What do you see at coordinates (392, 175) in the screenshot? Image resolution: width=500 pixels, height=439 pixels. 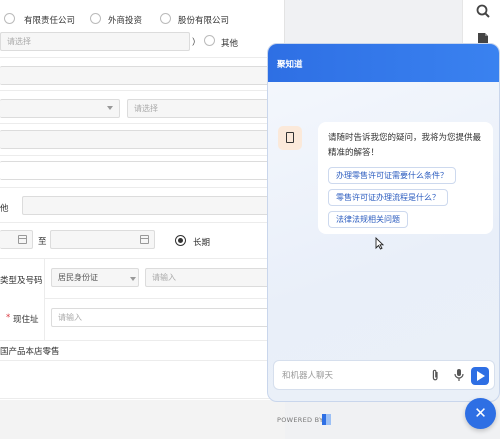 I see `suggestion-conditions: 办理零售许可证需要什么条件？` at bounding box center [392, 175].